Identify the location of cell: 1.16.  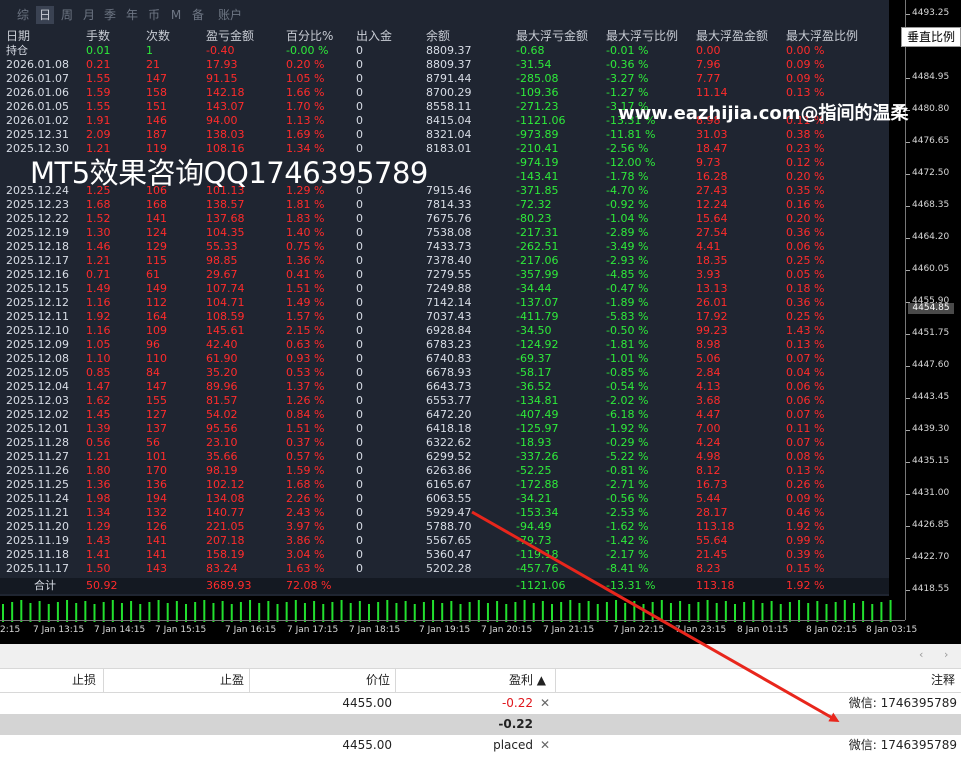
(98, 302).